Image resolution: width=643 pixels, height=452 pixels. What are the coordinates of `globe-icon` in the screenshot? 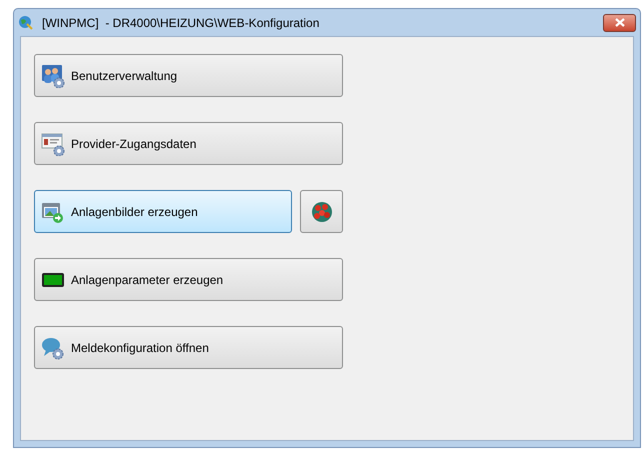 It's located at (26, 22).